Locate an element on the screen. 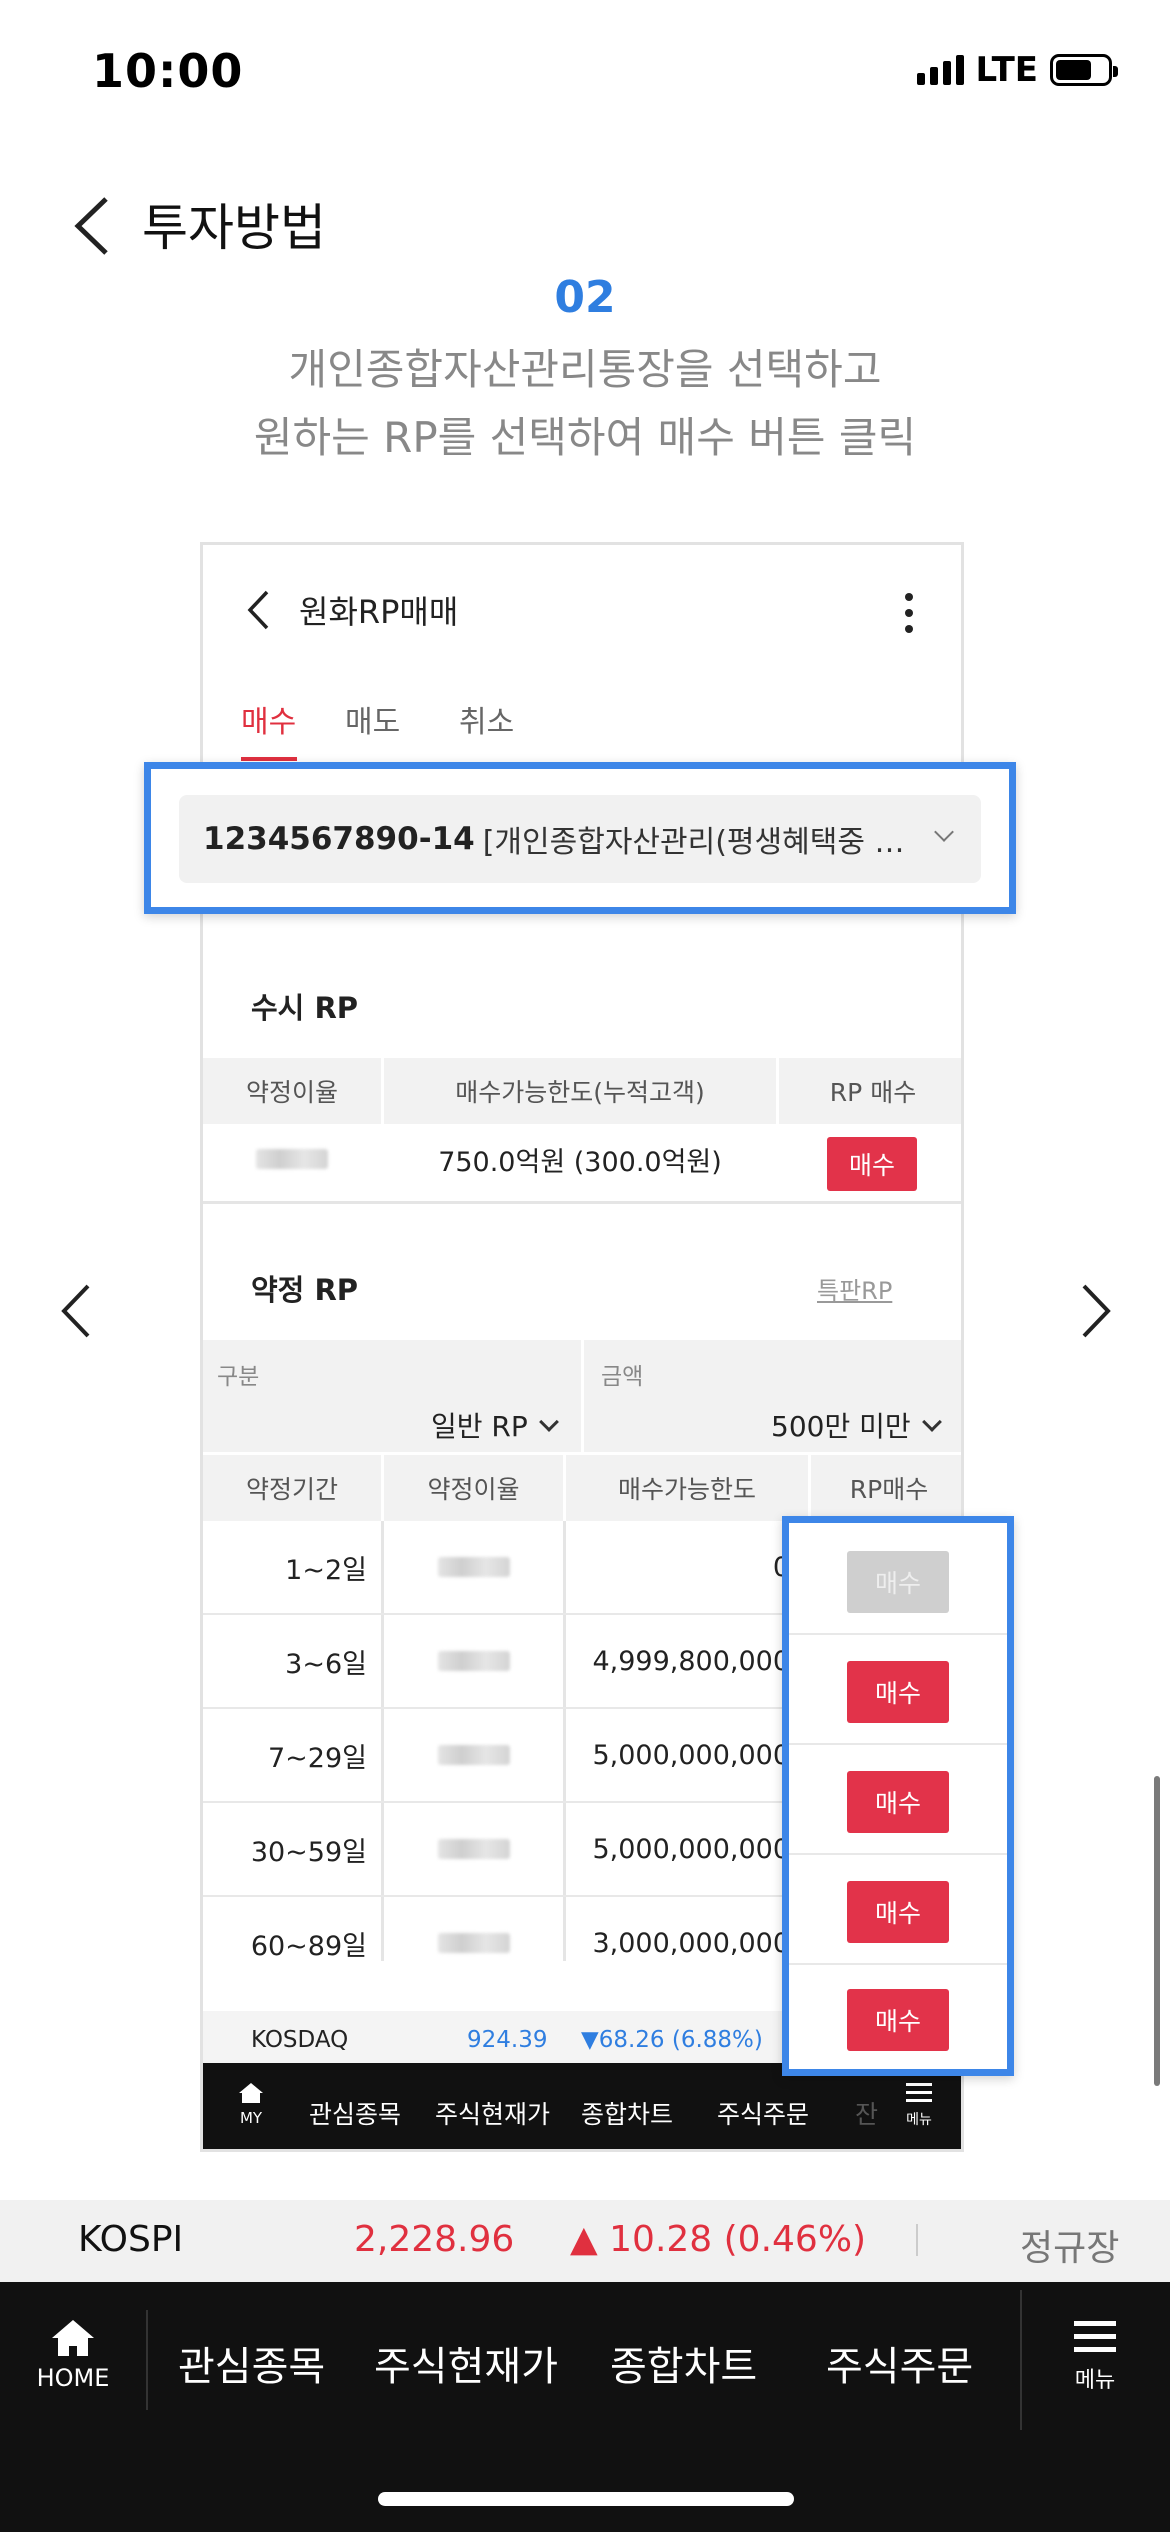  nav-menu-label: 메뉴 is located at coordinates (1095, 2380).